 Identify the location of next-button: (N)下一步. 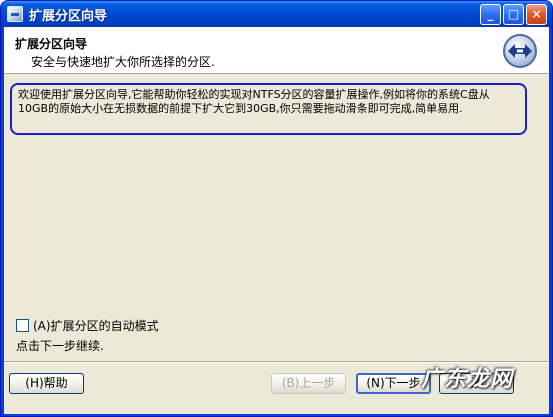
(393, 383).